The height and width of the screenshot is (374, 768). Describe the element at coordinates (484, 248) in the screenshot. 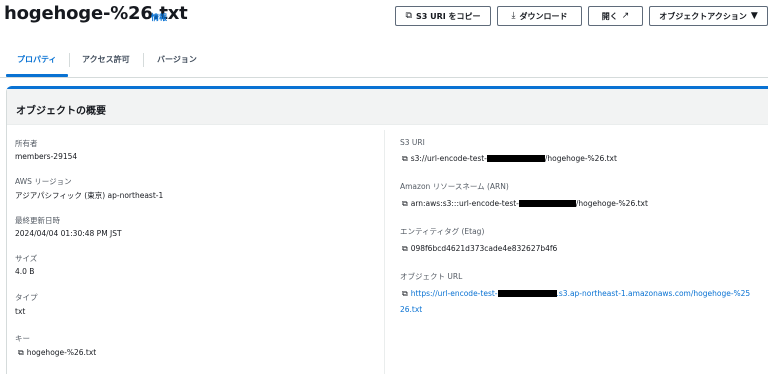

I see `etag-value: 098f6bcd4621d373cade4e832627b4f6` at that location.